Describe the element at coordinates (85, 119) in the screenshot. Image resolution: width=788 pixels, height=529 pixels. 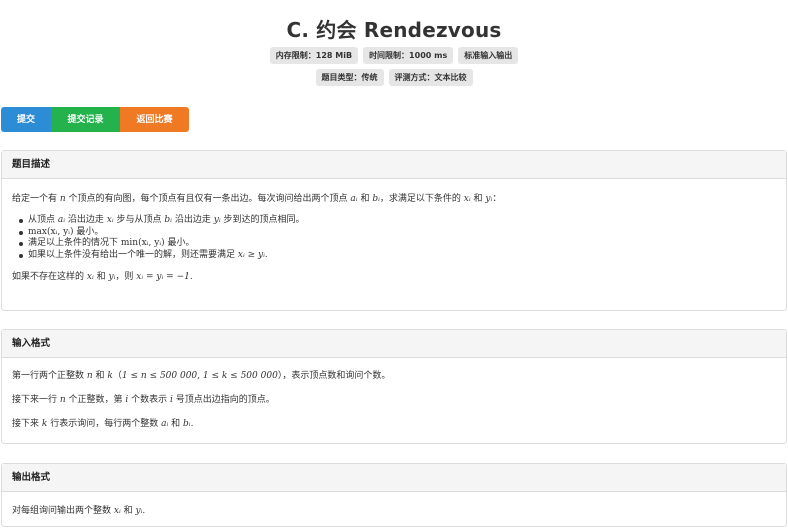
I see `submission-records-button: 提交记录` at that location.